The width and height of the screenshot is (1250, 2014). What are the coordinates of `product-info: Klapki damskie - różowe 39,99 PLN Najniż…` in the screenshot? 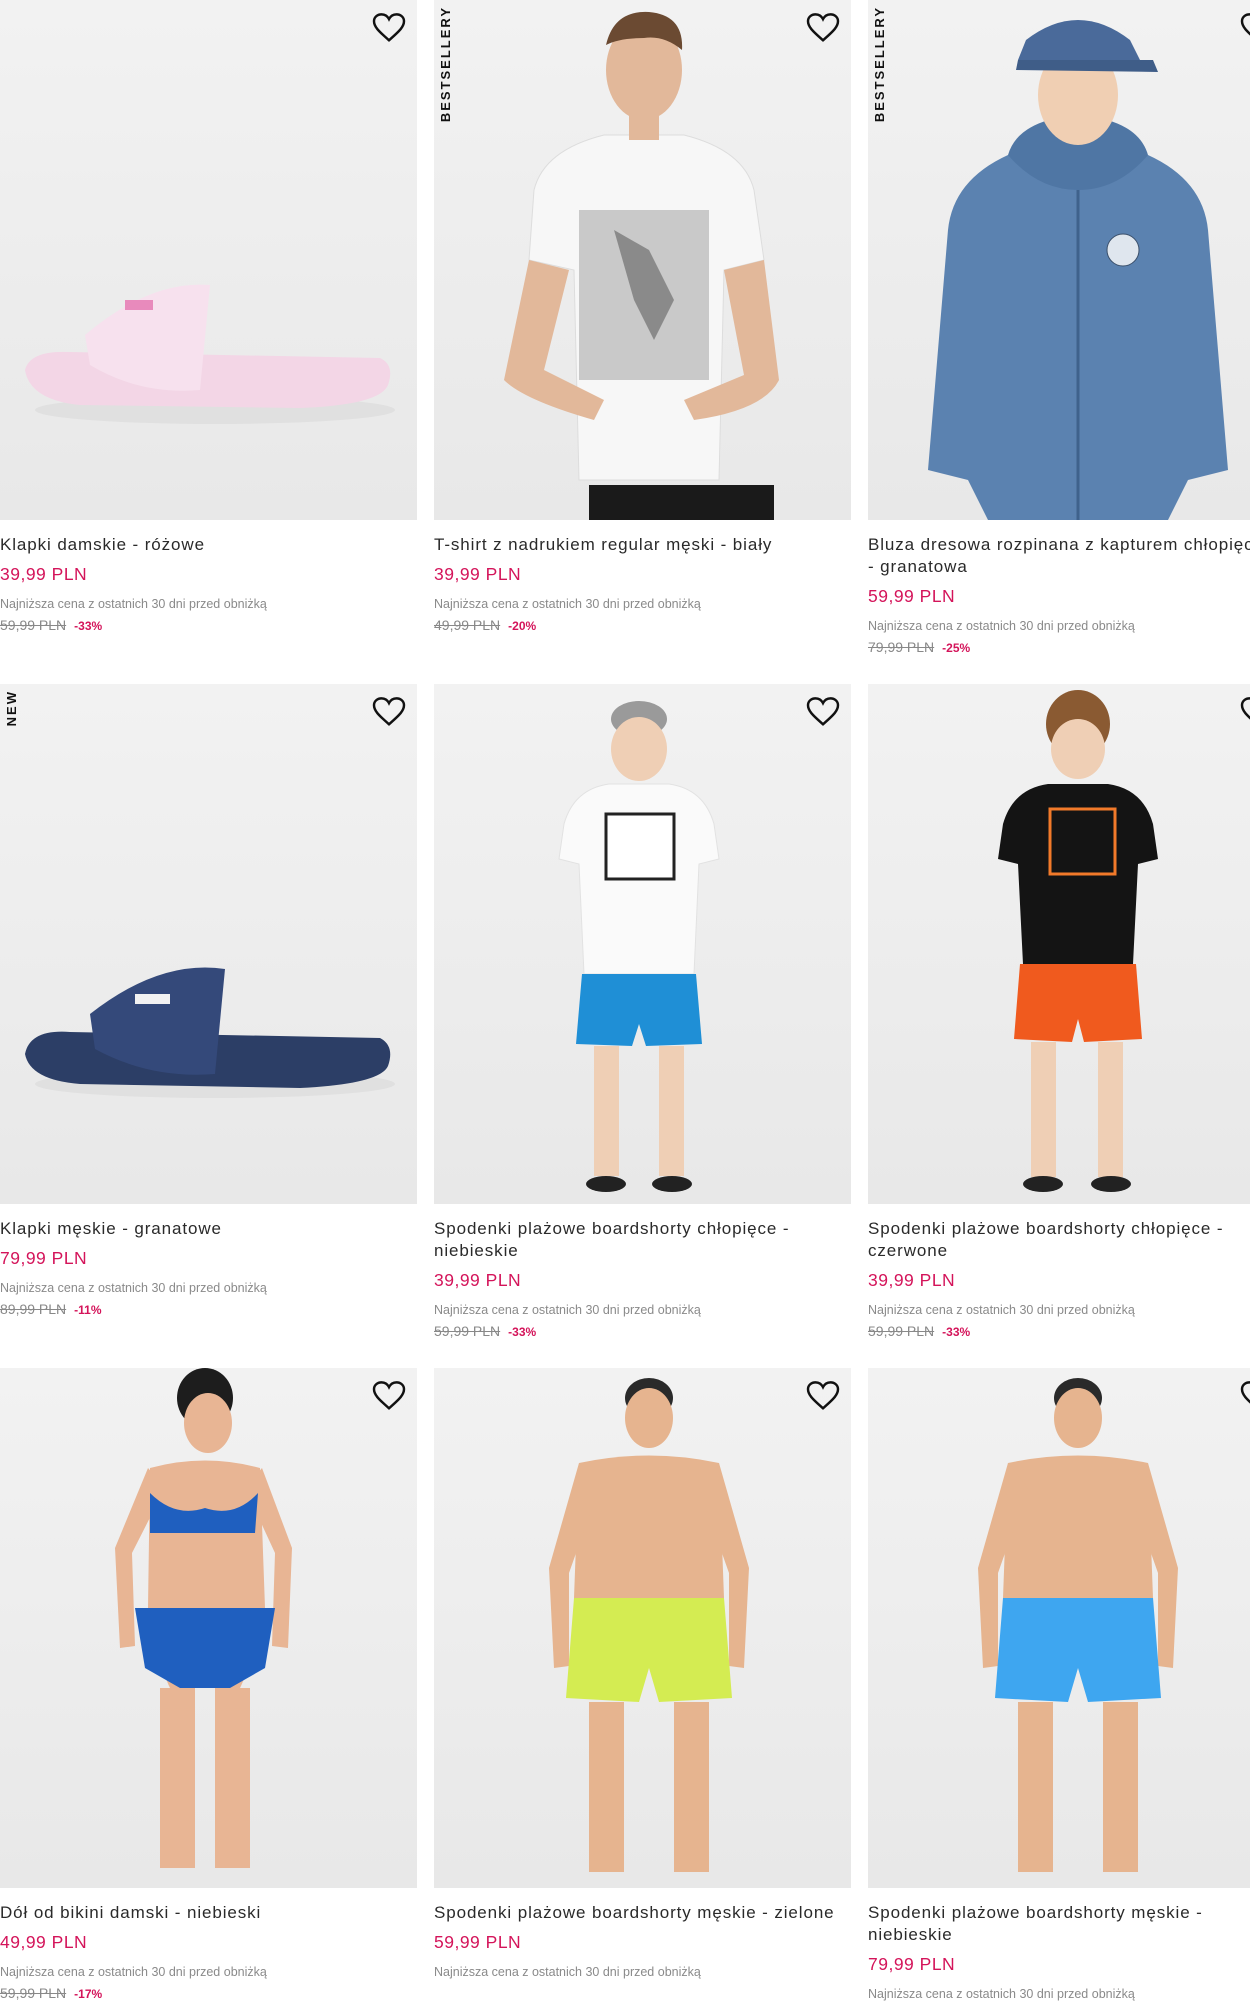 It's located at (208, 576).